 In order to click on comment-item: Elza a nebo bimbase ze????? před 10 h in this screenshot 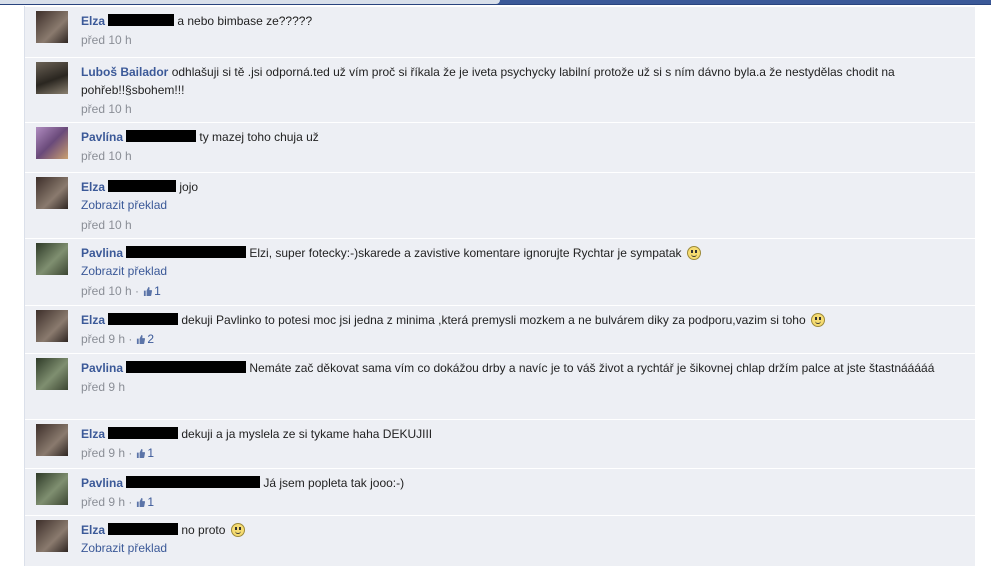, I will do `click(500, 32)`.